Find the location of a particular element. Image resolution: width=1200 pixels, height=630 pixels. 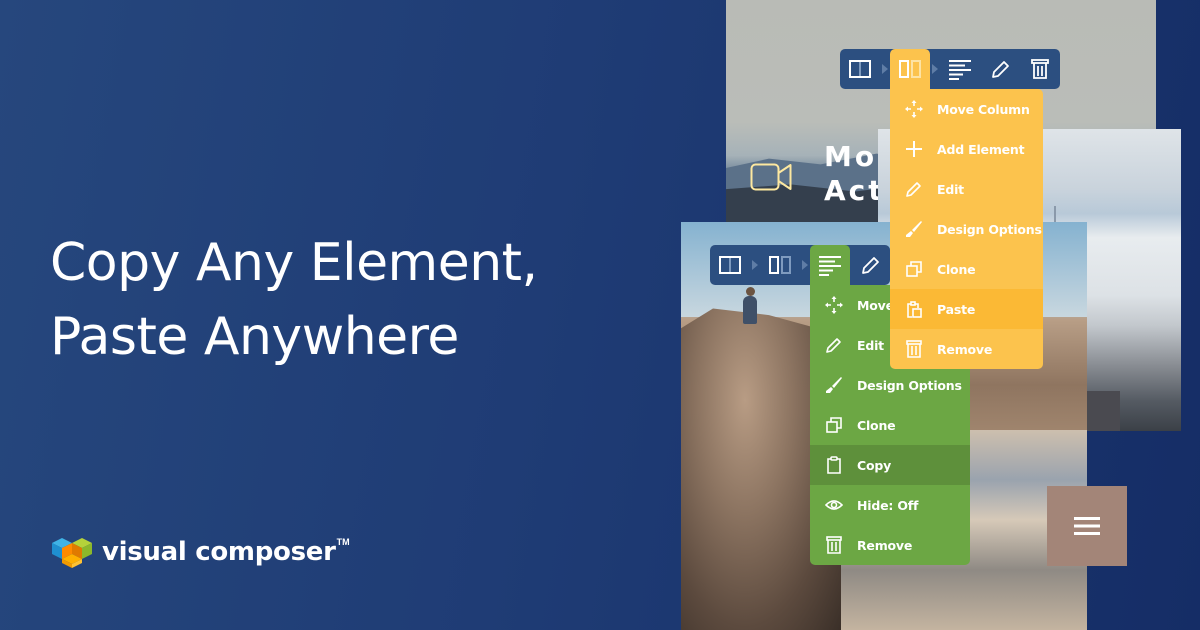

column-toolbar is located at coordinates (950, 69).